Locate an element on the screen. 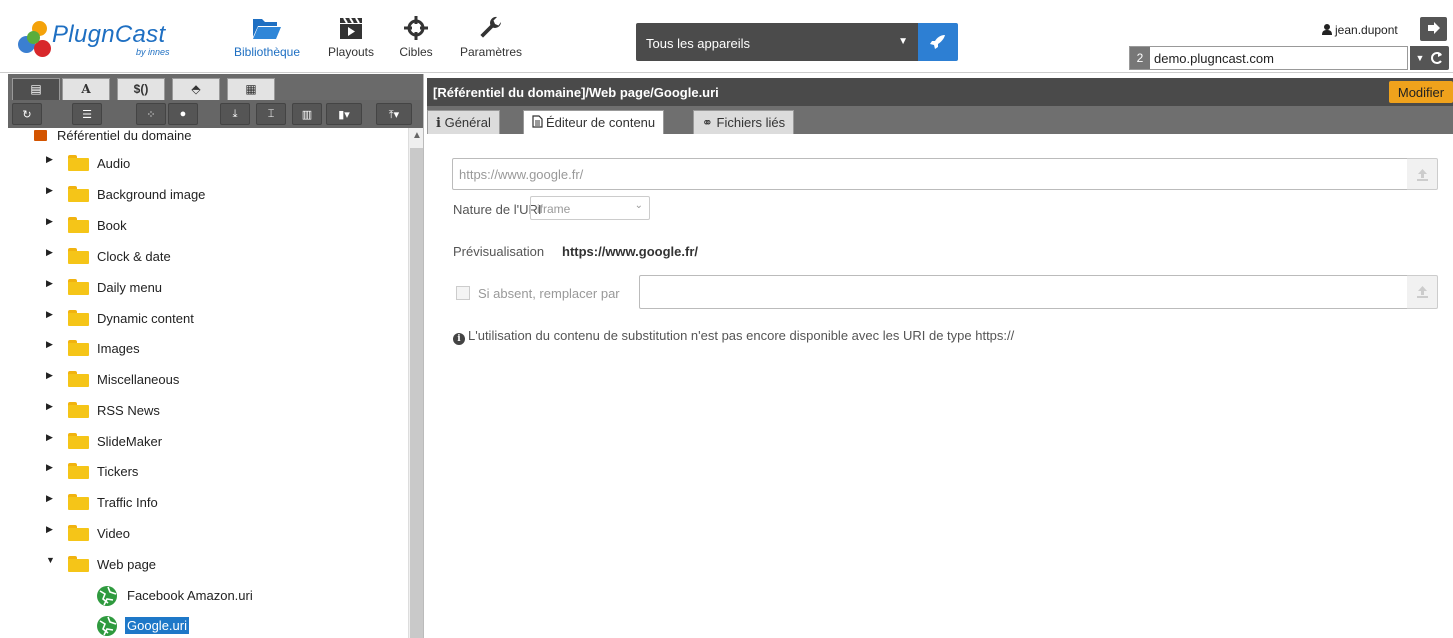 This screenshot has width=1453, height=638. tree-folder-label: RSS News is located at coordinates (128, 410).